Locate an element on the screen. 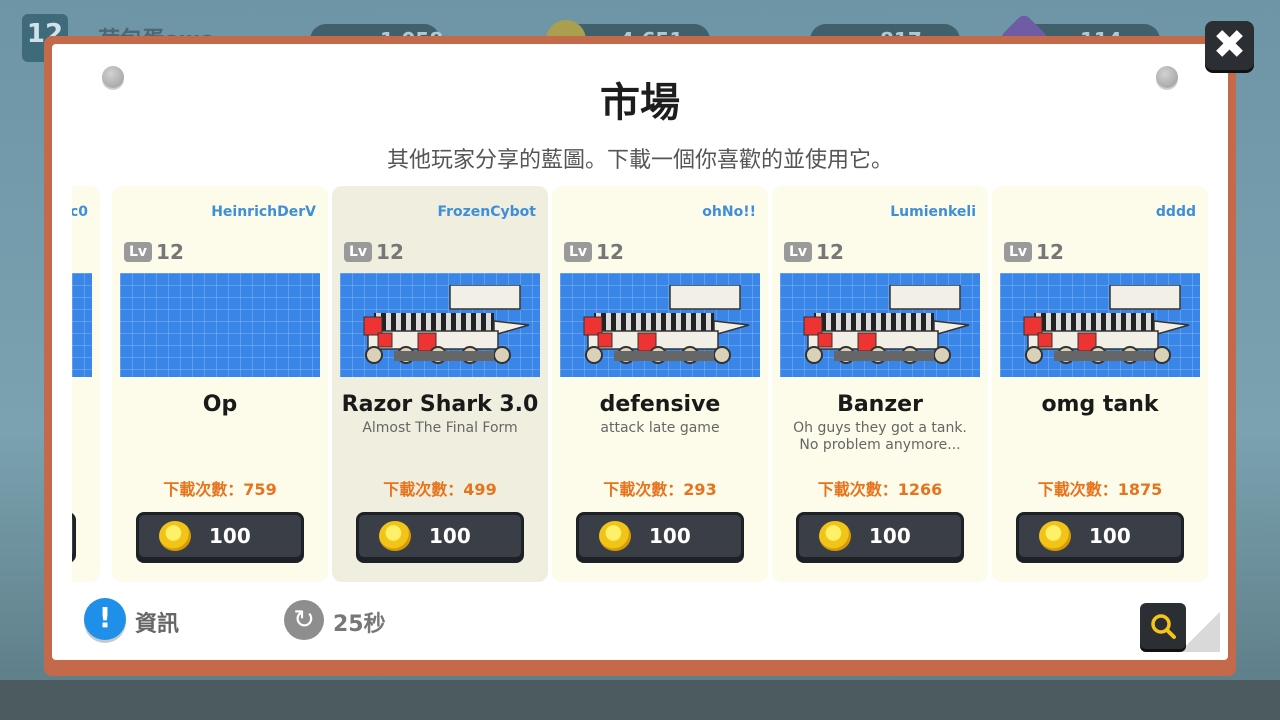 This screenshot has height=720, width=1280. refresh-icon: ↻ is located at coordinates (304, 620).